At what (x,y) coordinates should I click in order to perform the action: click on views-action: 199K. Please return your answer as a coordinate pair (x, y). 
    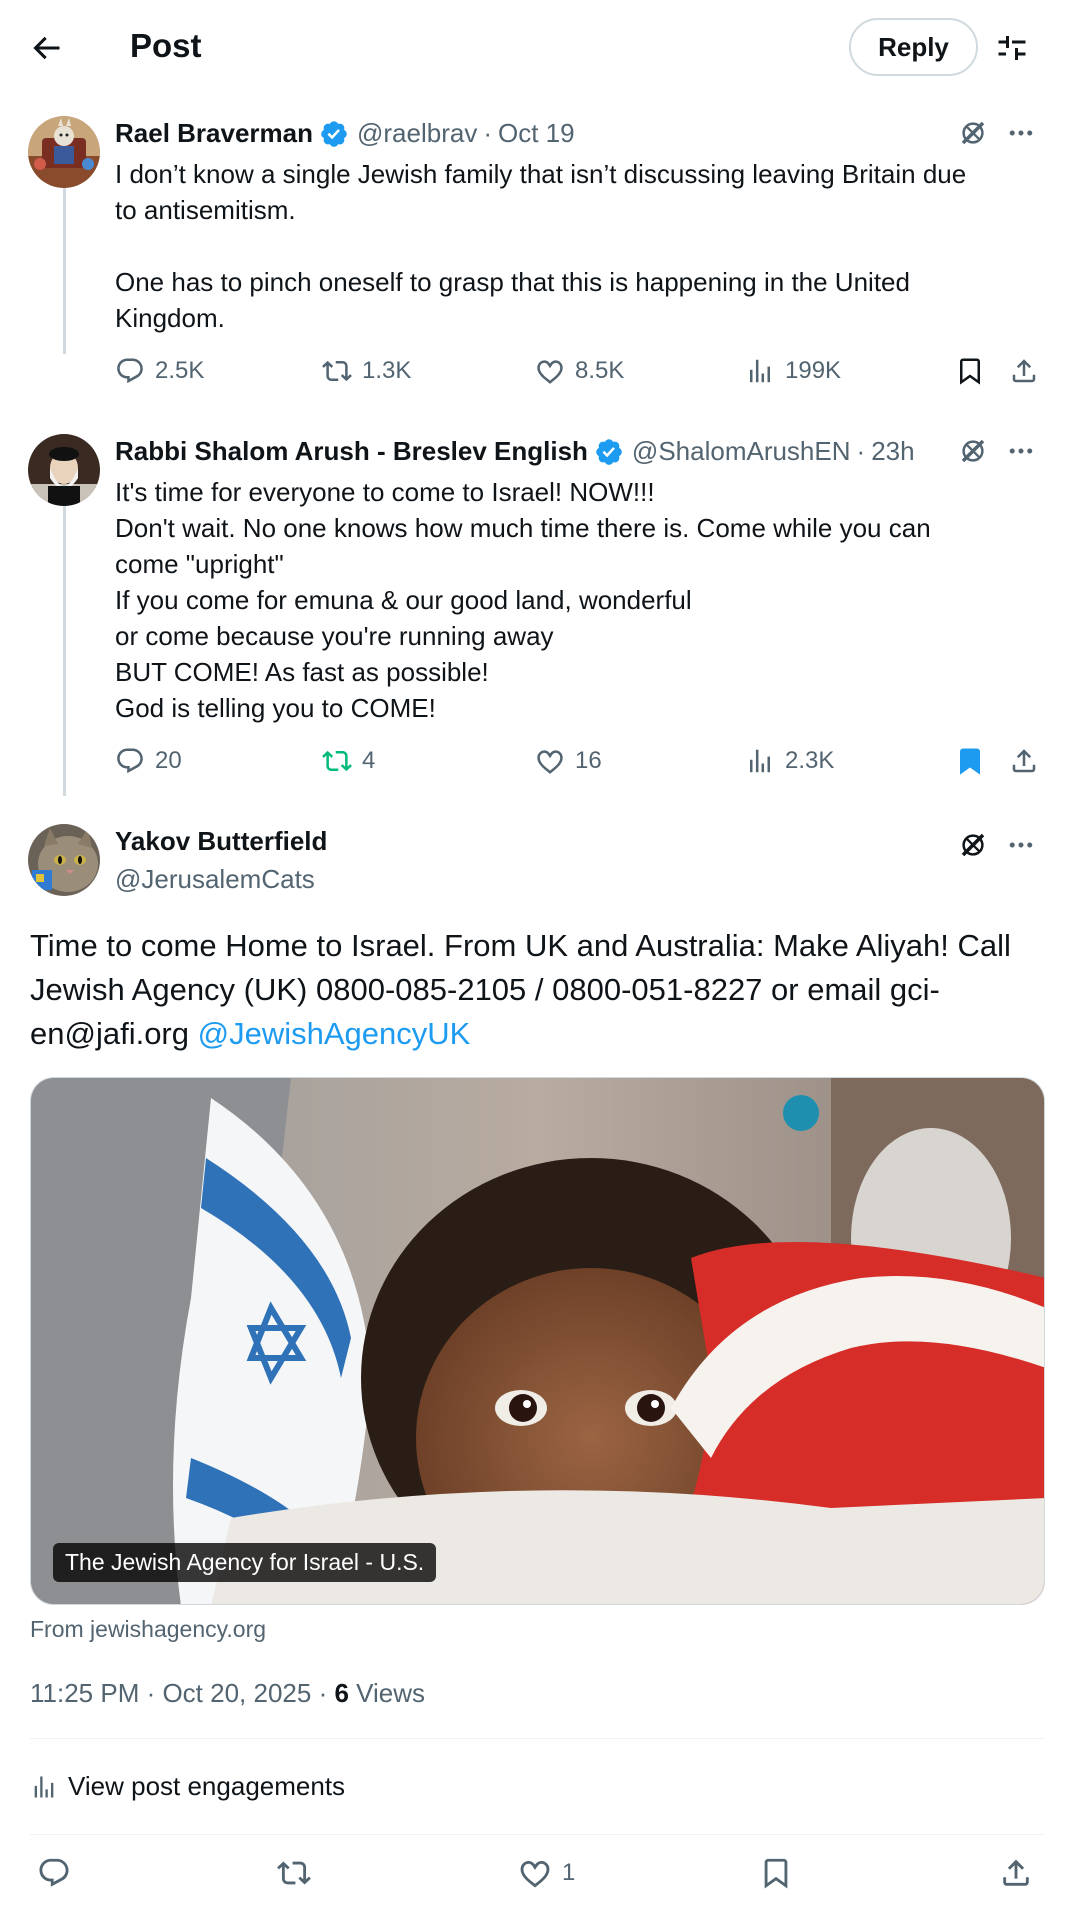
    Looking at the image, I should click on (793, 371).